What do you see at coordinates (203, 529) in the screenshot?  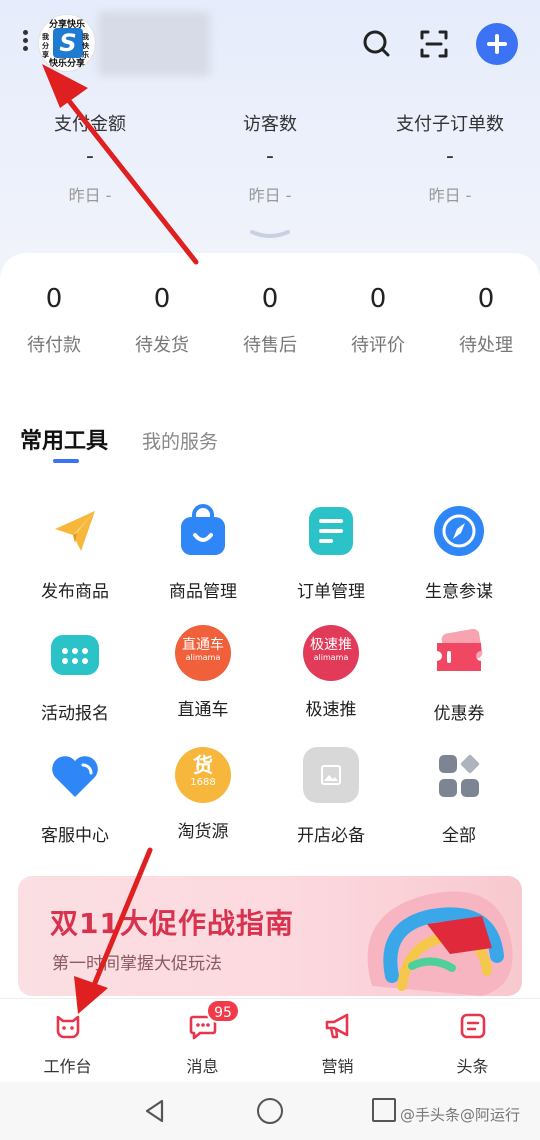 I see `shopping-bag-icon` at bounding box center [203, 529].